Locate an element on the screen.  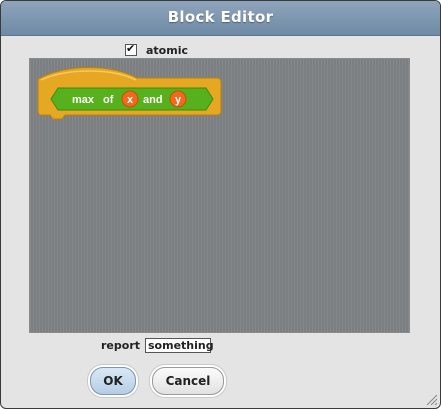
param-x-label: x is located at coordinates (130, 100).